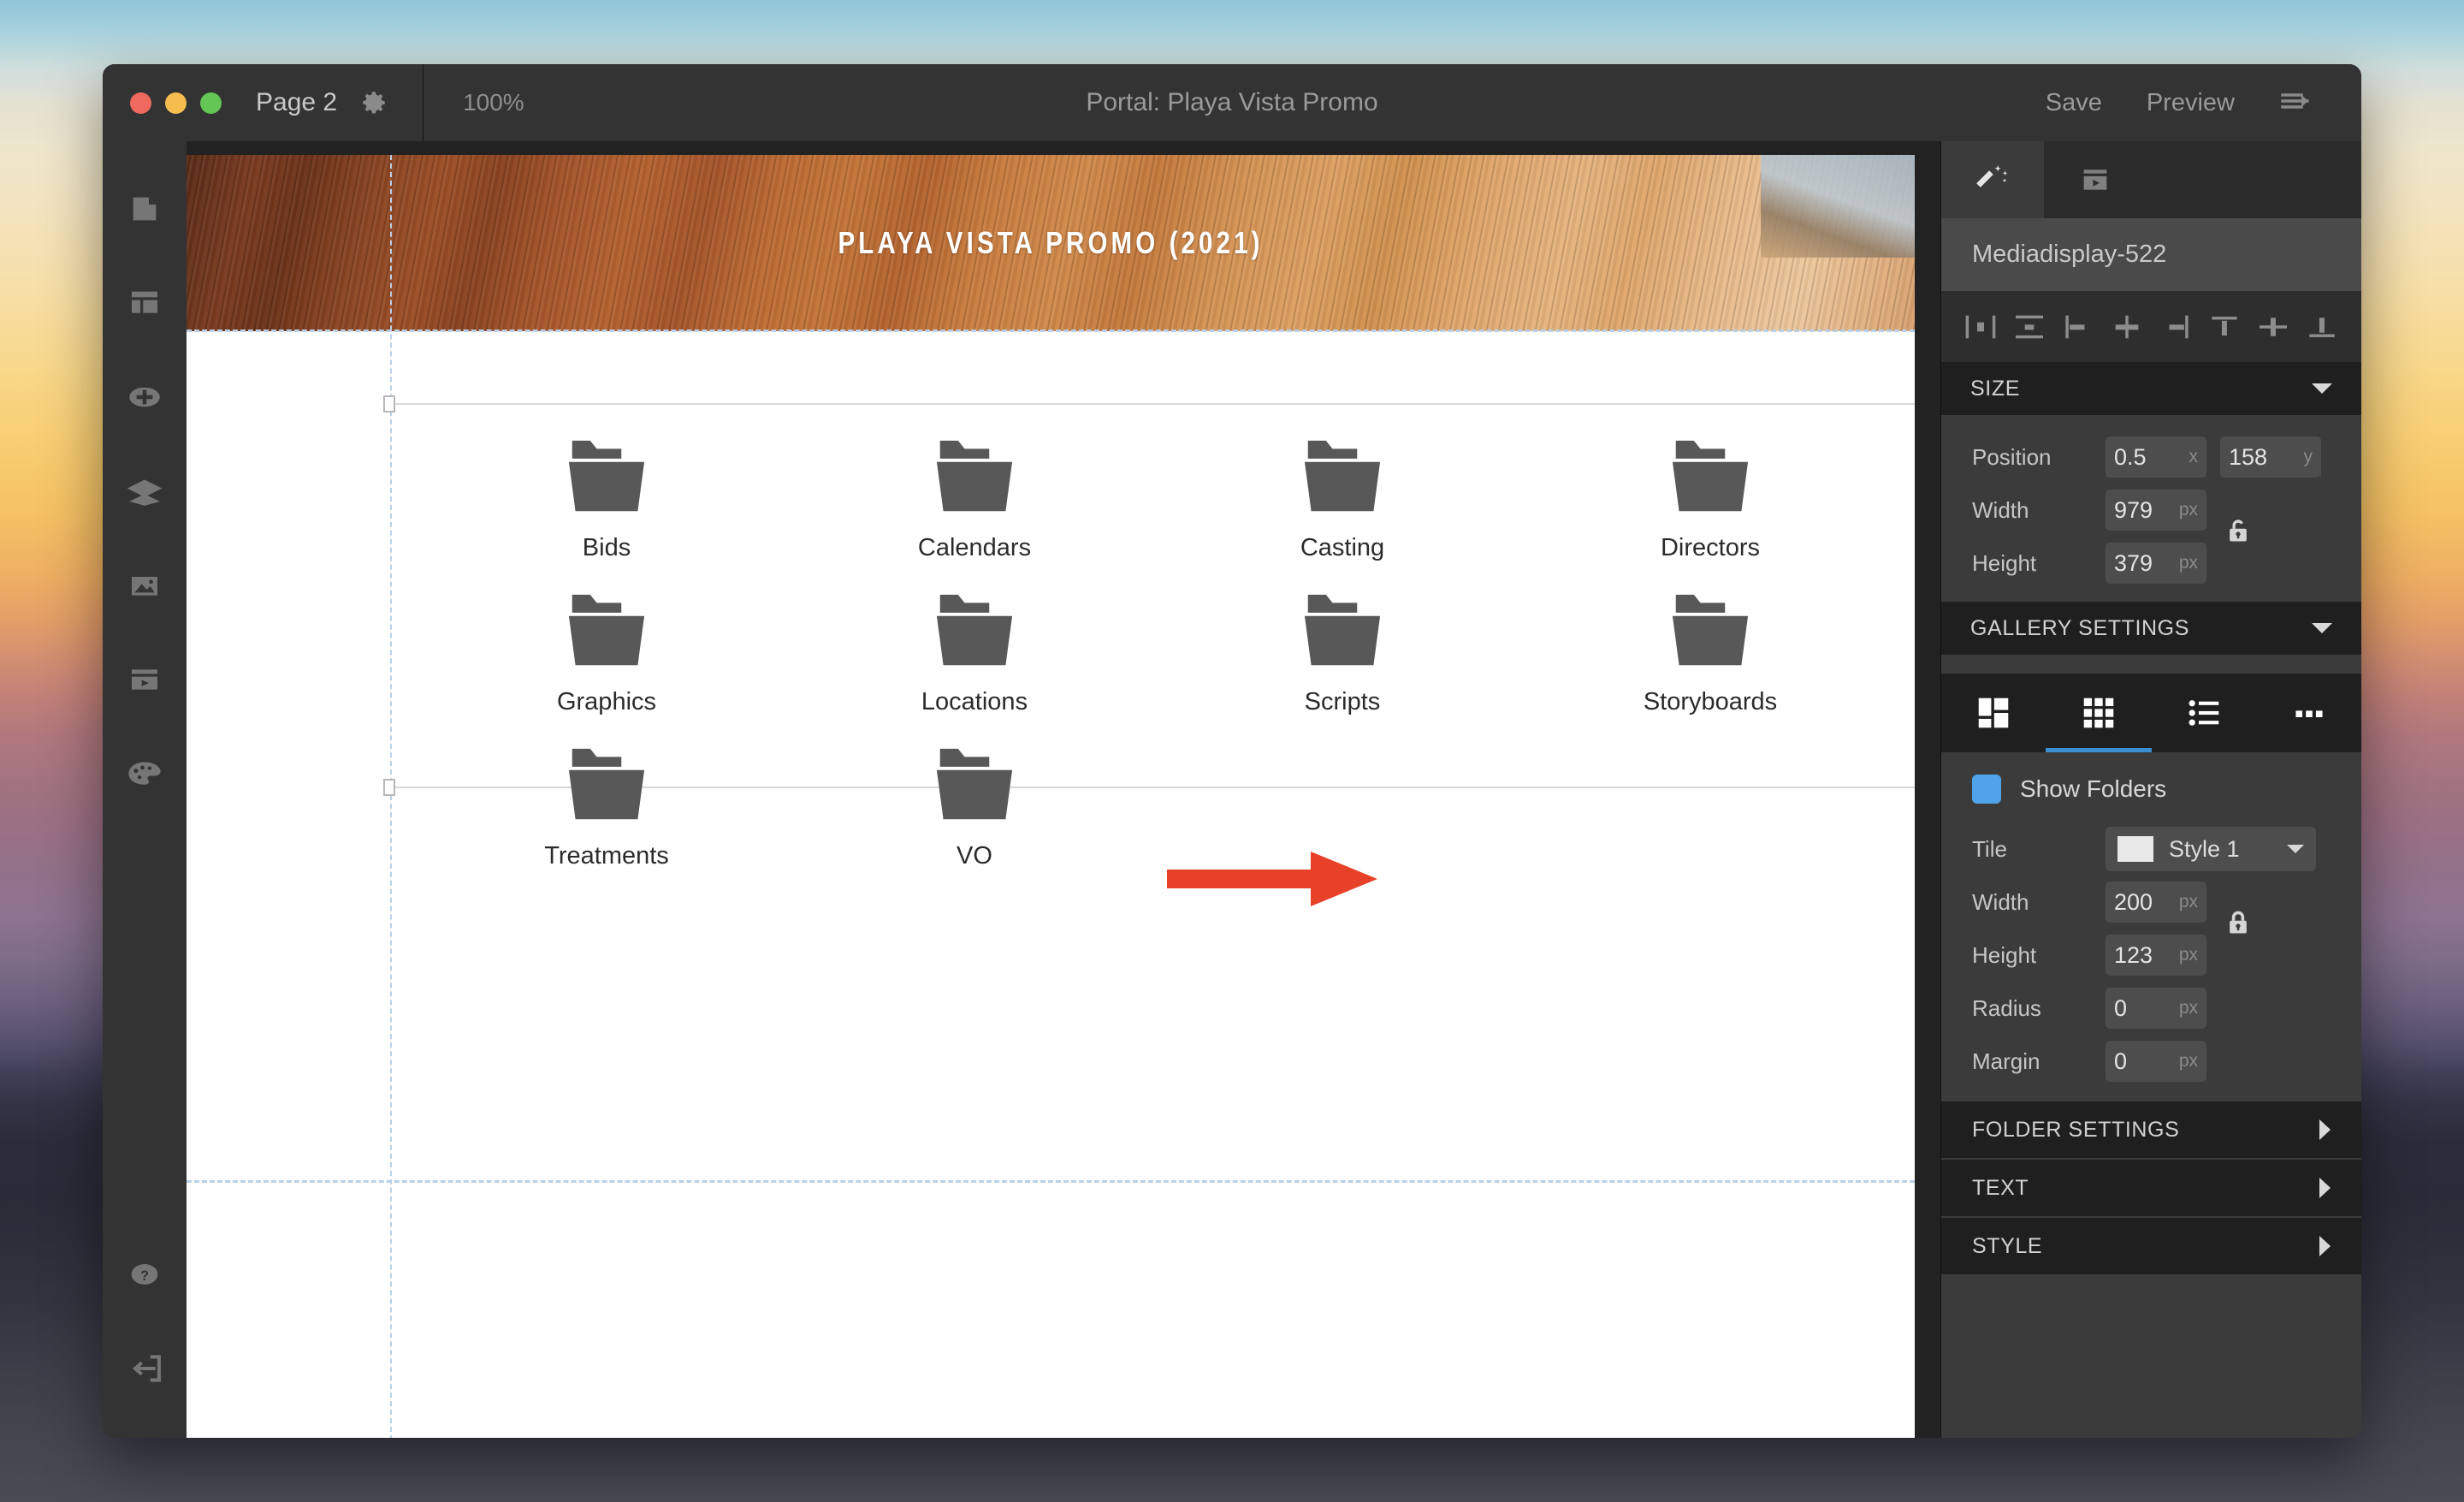 The height and width of the screenshot is (1502, 2464). I want to click on folder-item: Locations, so click(974, 653).